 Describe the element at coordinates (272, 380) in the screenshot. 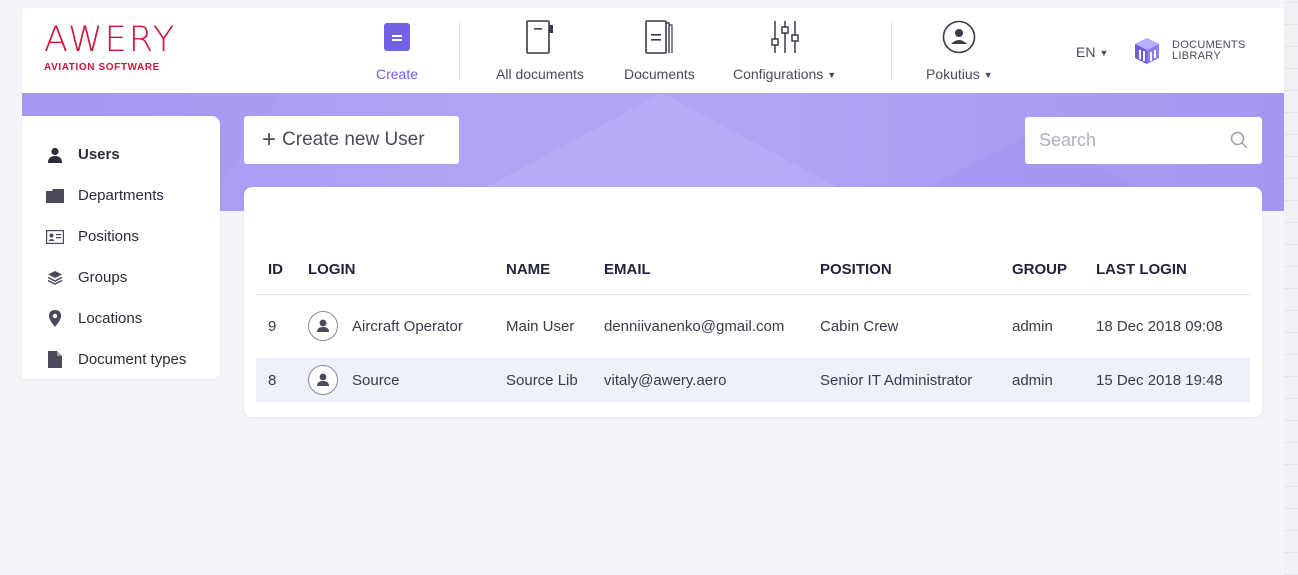

I see `cell-id: 8` at that location.